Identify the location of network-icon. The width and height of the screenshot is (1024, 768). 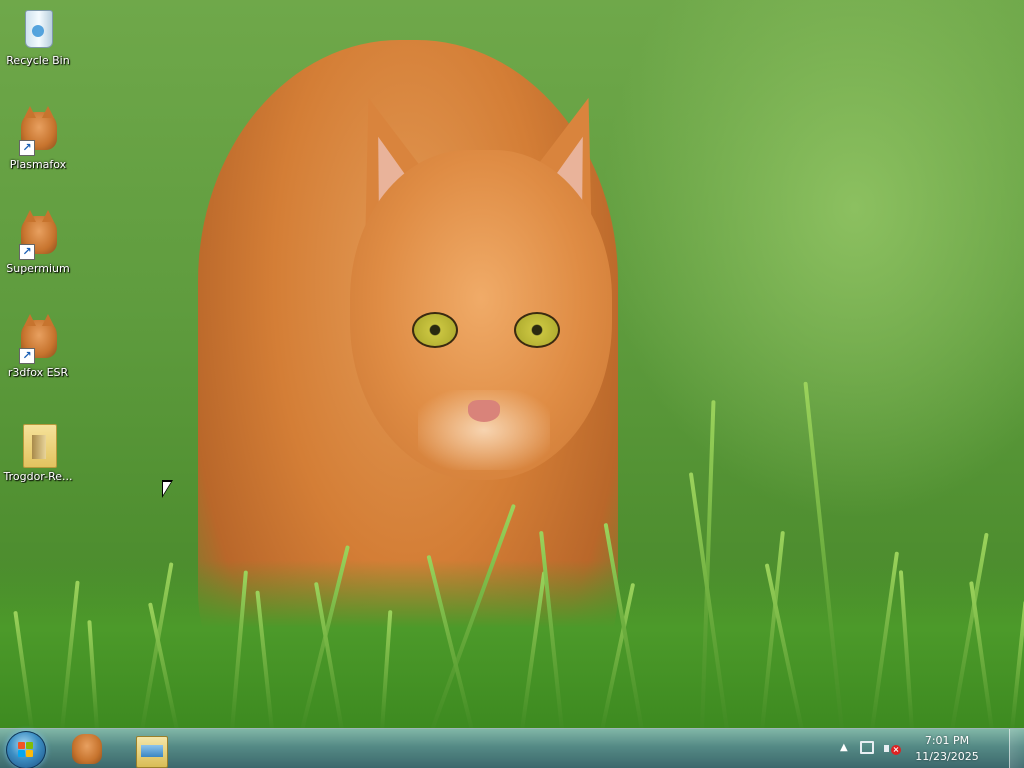
(867, 747).